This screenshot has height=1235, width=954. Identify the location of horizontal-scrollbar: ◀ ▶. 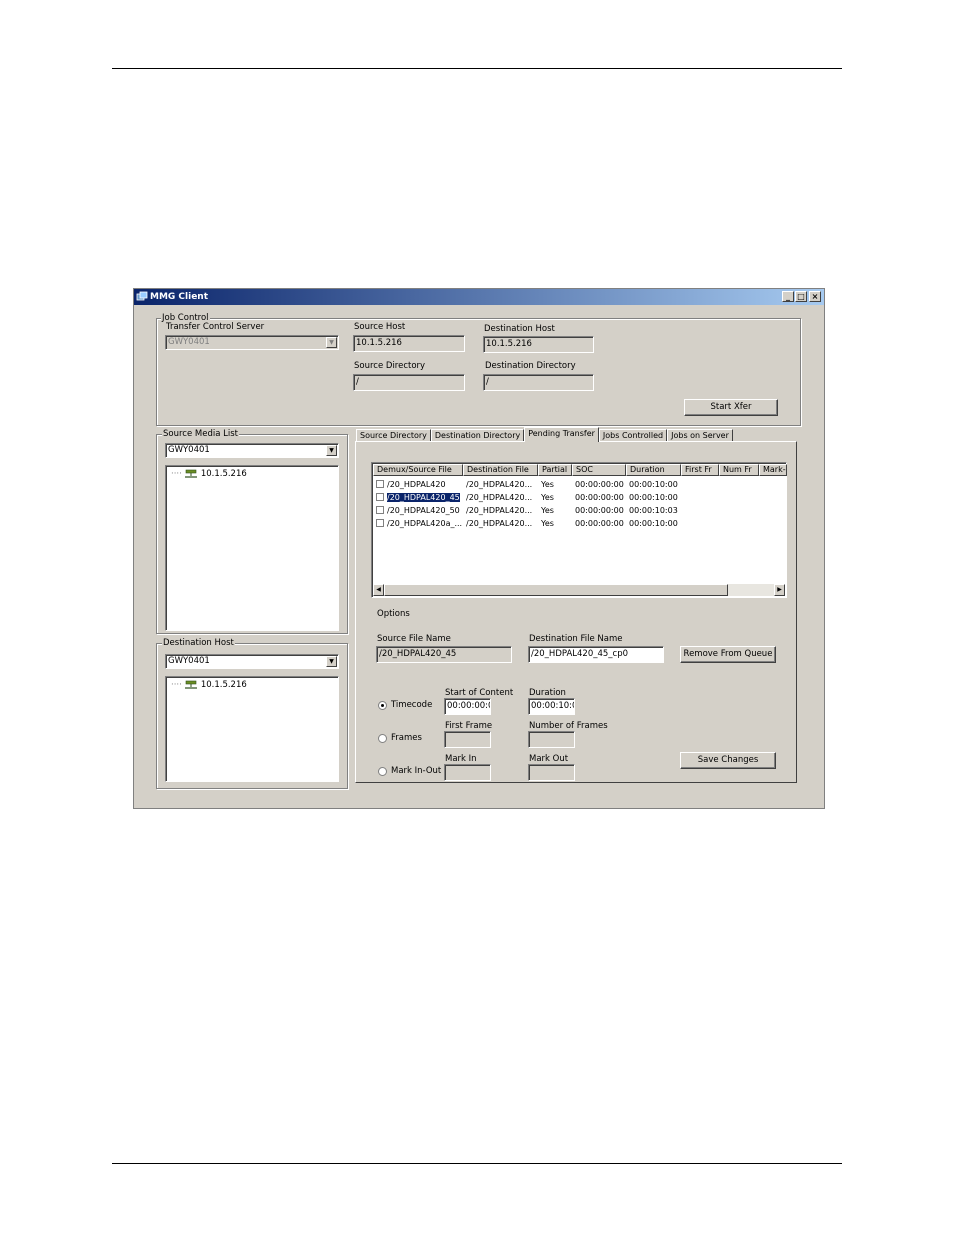
(579, 590).